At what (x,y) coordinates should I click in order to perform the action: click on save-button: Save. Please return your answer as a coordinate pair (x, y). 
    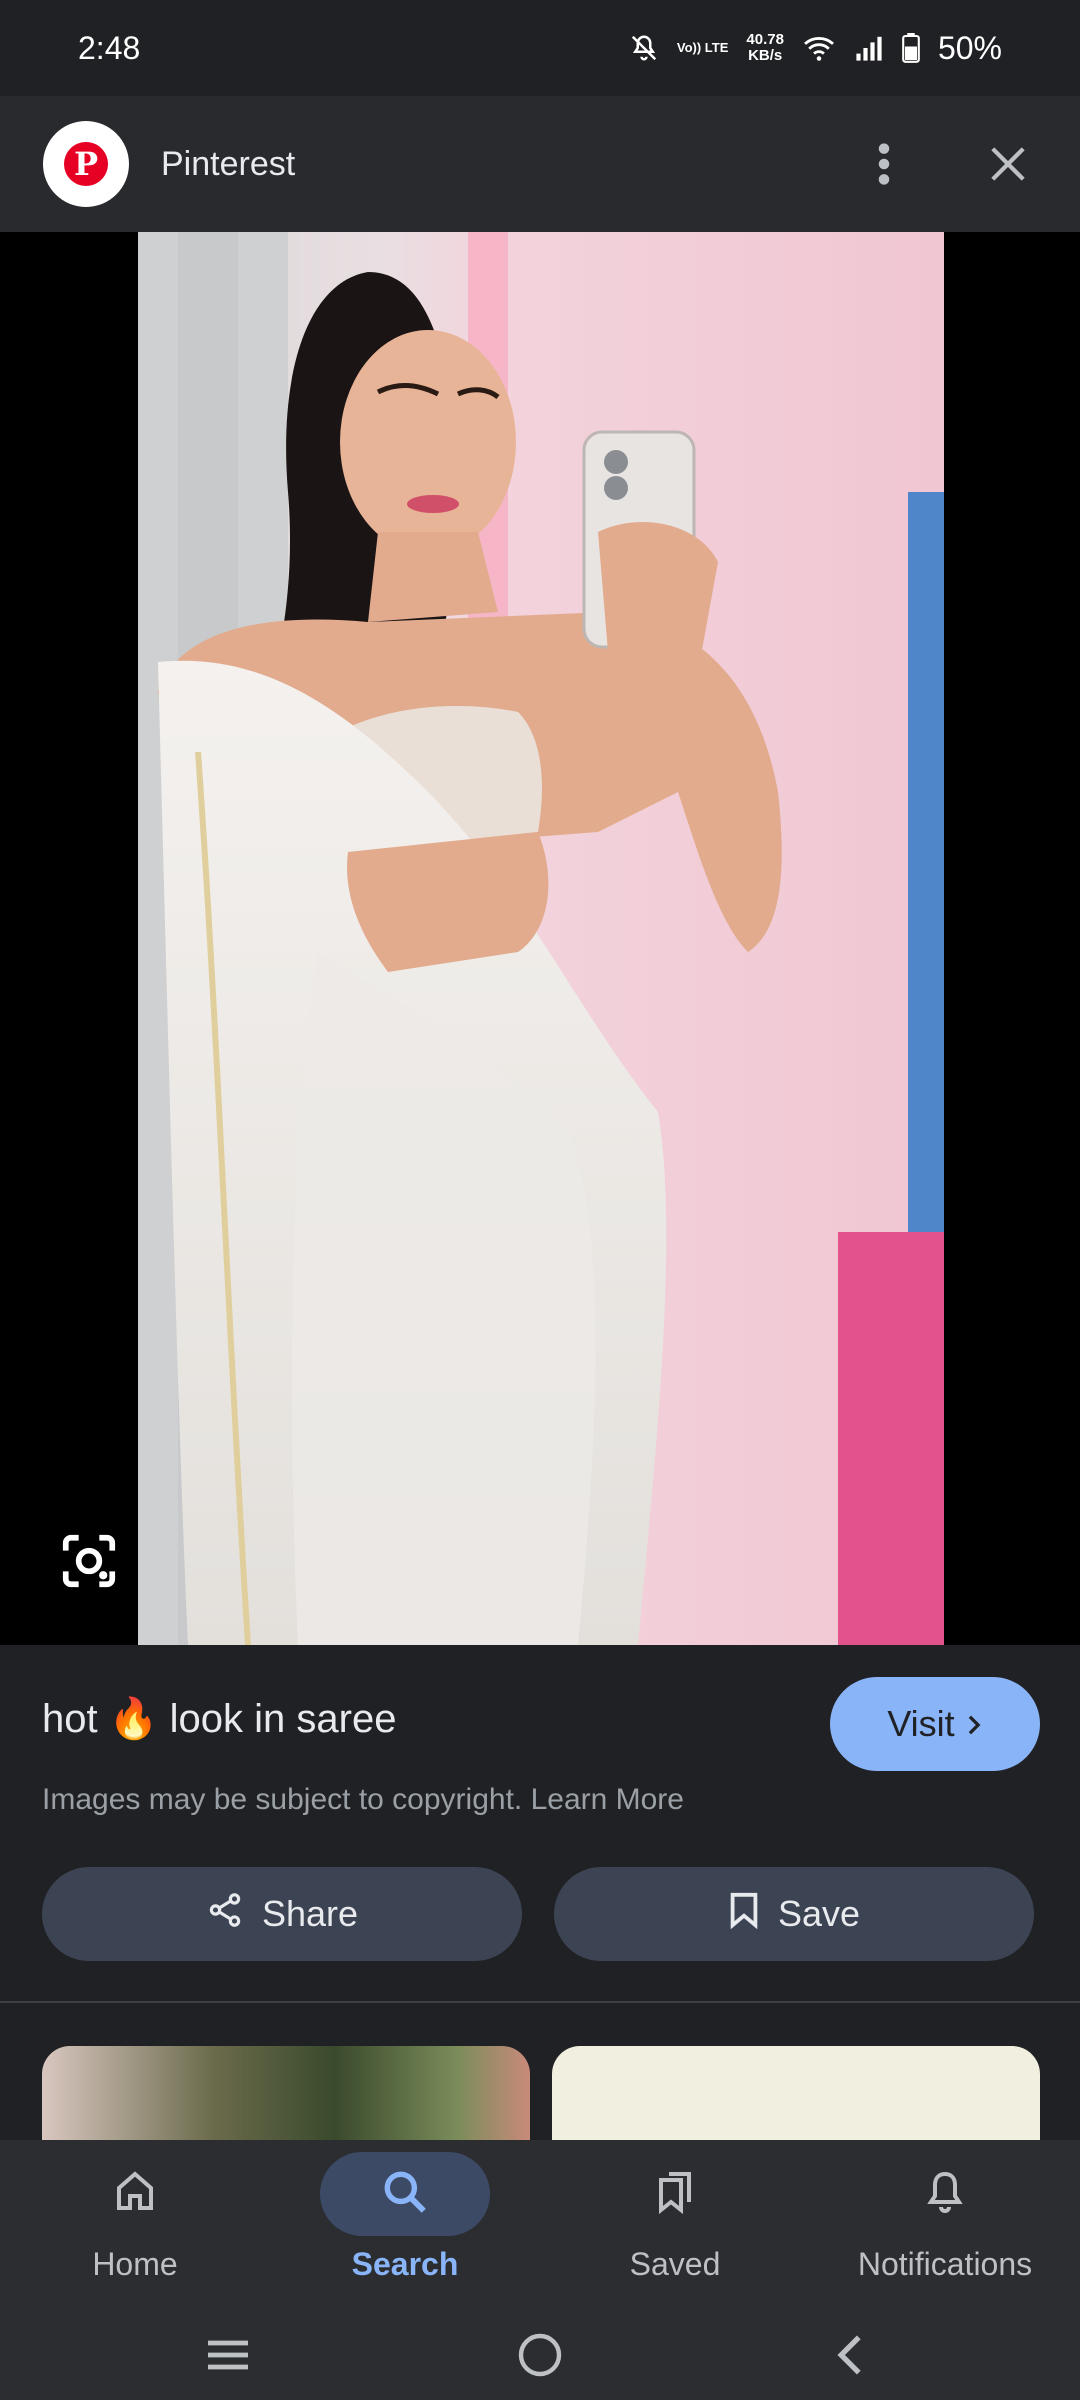
    Looking at the image, I should click on (794, 1914).